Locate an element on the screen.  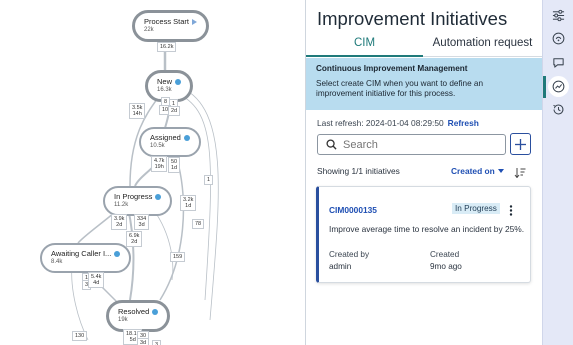
edge-label: 130 is located at coordinates (80, 336).